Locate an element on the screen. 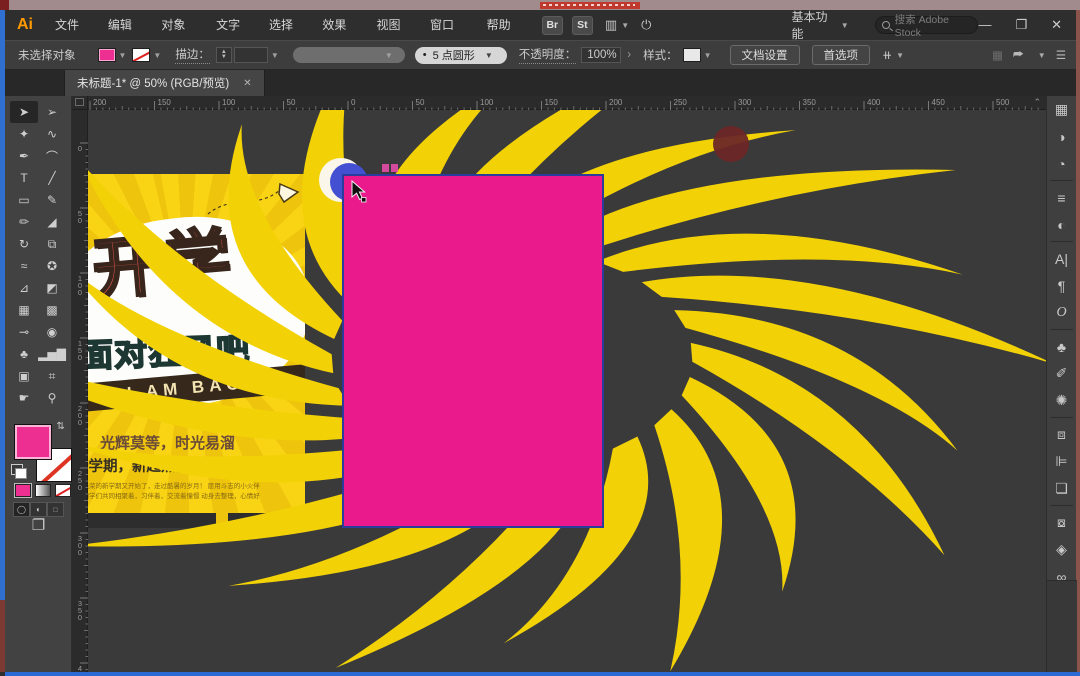  menu-item-0: 文件(F) is located at coordinates (73, 36).